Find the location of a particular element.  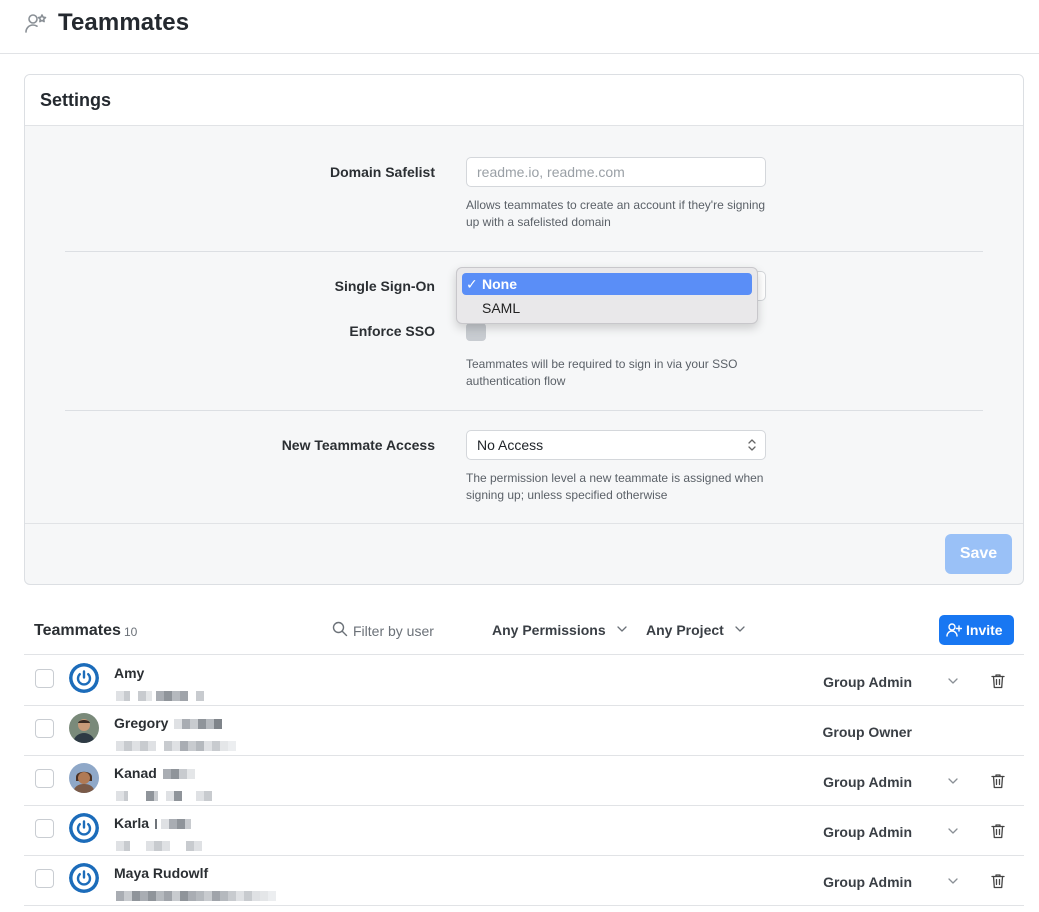

teammates-count: 10 is located at coordinates (131, 632).